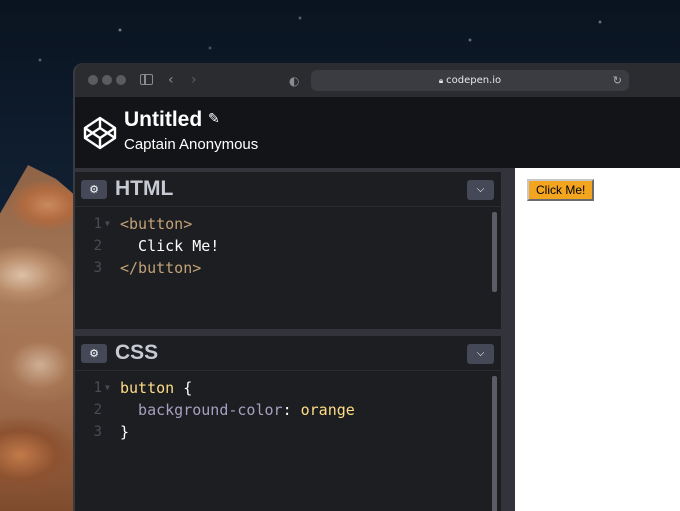 Image resolution: width=680 pixels, height=511 pixels. I want to click on code-text: </button>, so click(161, 268).